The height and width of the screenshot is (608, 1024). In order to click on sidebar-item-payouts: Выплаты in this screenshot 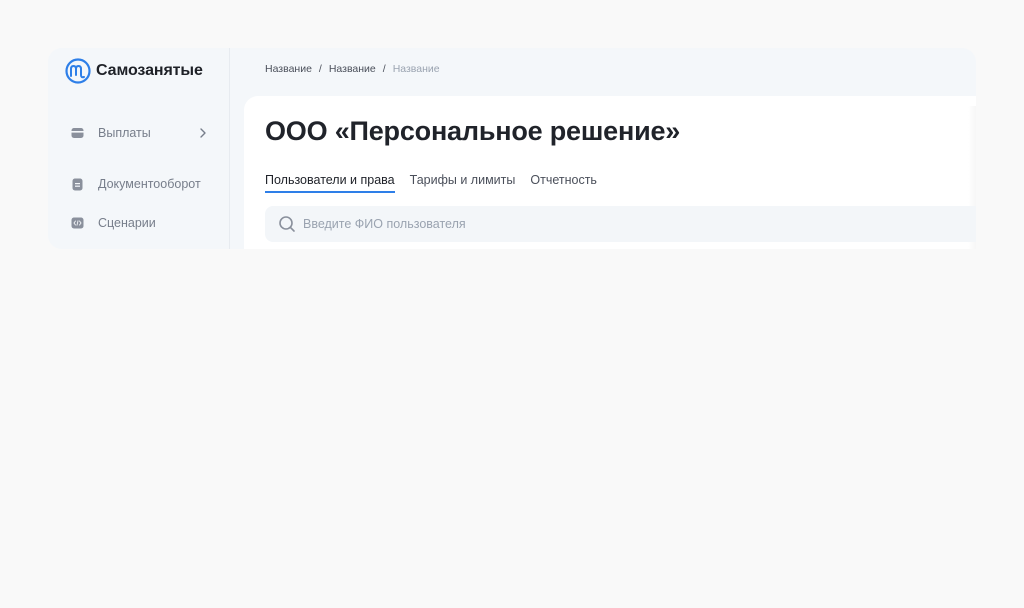, I will do `click(111, 133)`.